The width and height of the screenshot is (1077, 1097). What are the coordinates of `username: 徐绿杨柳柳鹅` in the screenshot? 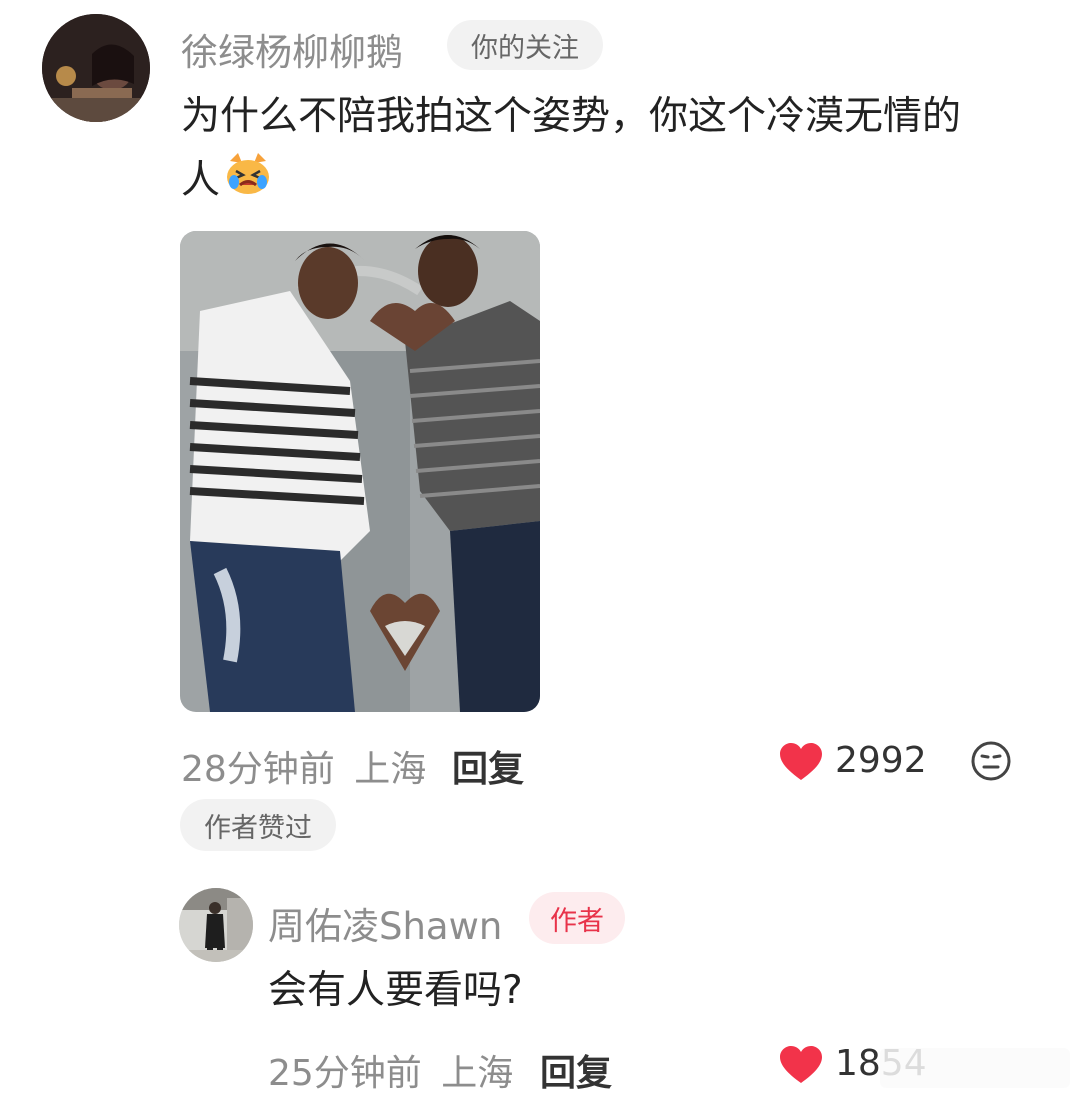 It's located at (292, 49).